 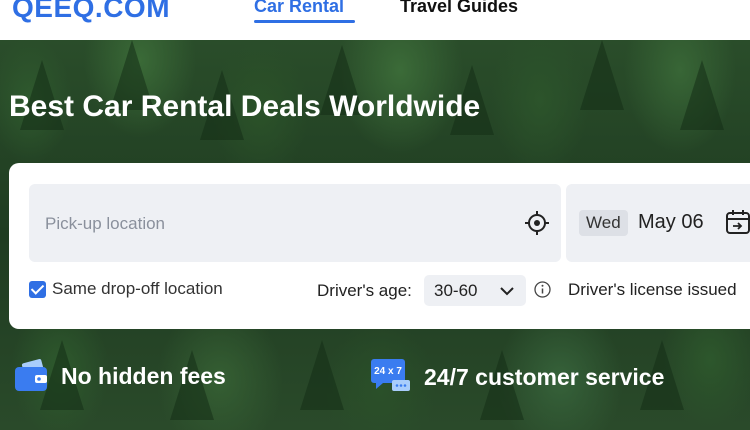 What do you see at coordinates (456, 290) in the screenshot?
I see `driver-age-value: 30-60` at bounding box center [456, 290].